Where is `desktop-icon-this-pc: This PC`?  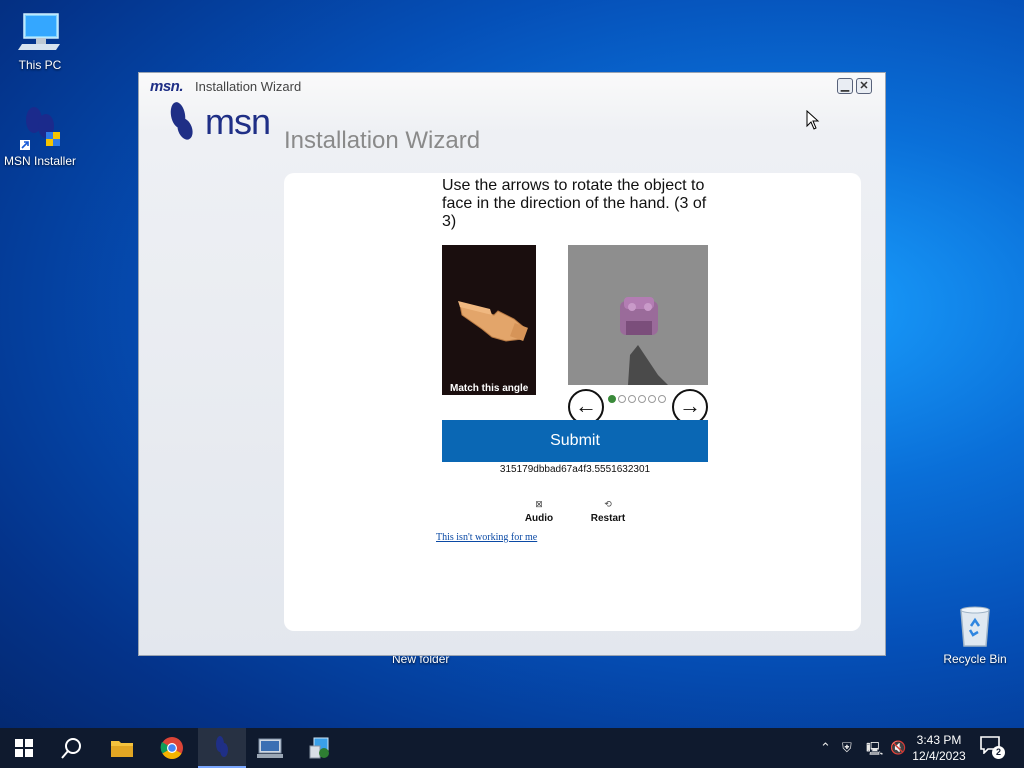 desktop-icon-this-pc: This PC is located at coordinates (40, 40).